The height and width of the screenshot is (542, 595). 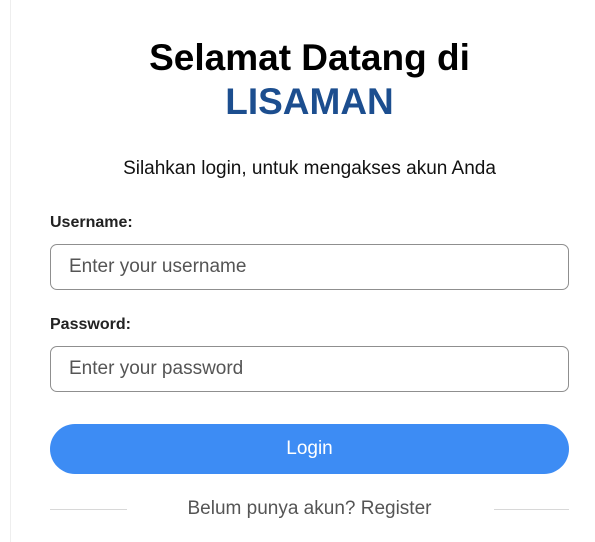 What do you see at coordinates (90, 324) in the screenshot?
I see `password-label: Password:` at bounding box center [90, 324].